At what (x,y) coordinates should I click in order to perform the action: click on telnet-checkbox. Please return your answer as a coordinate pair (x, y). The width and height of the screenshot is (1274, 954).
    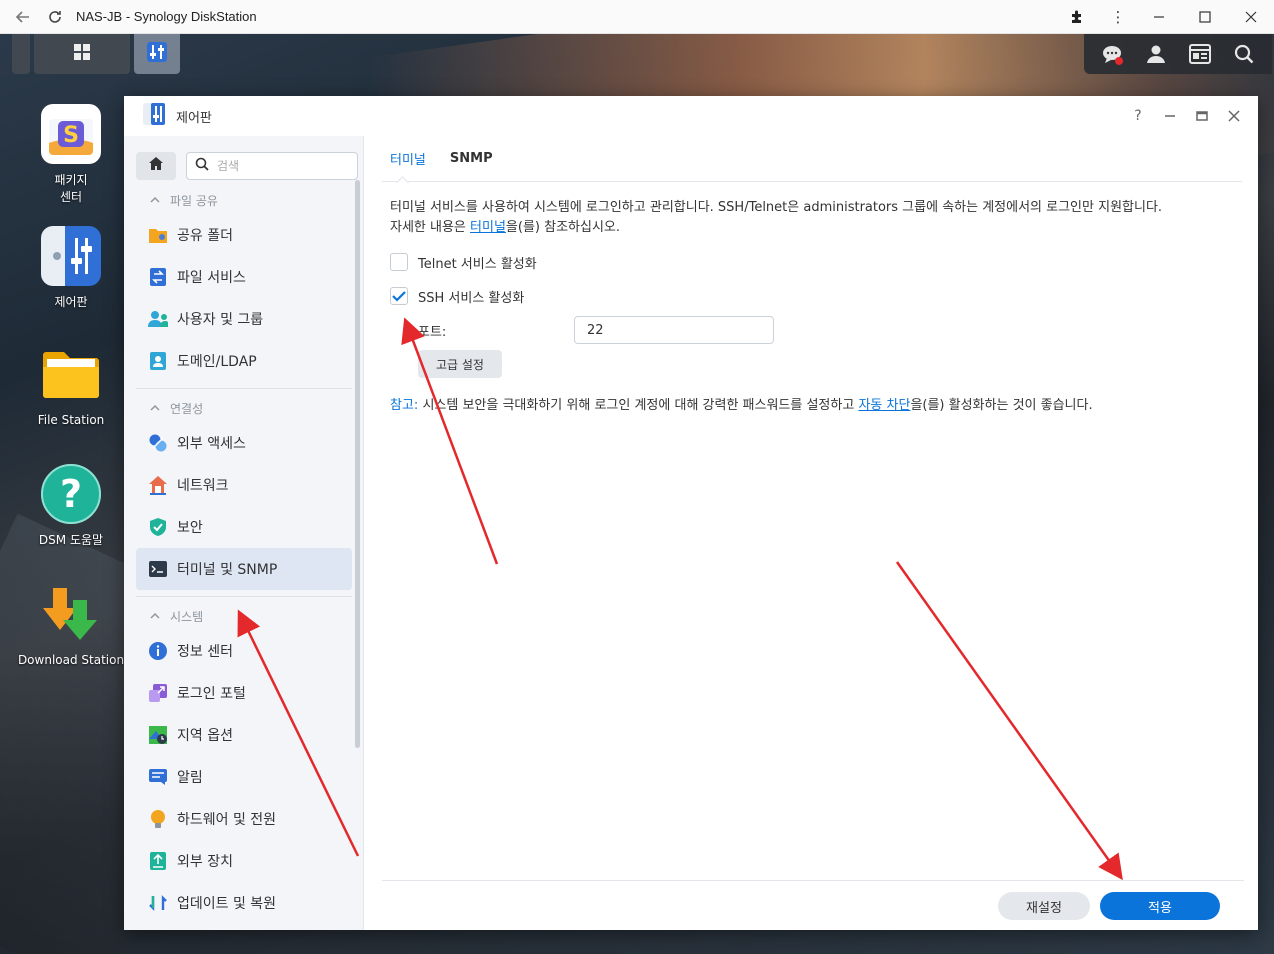
    Looking at the image, I should click on (399, 262).